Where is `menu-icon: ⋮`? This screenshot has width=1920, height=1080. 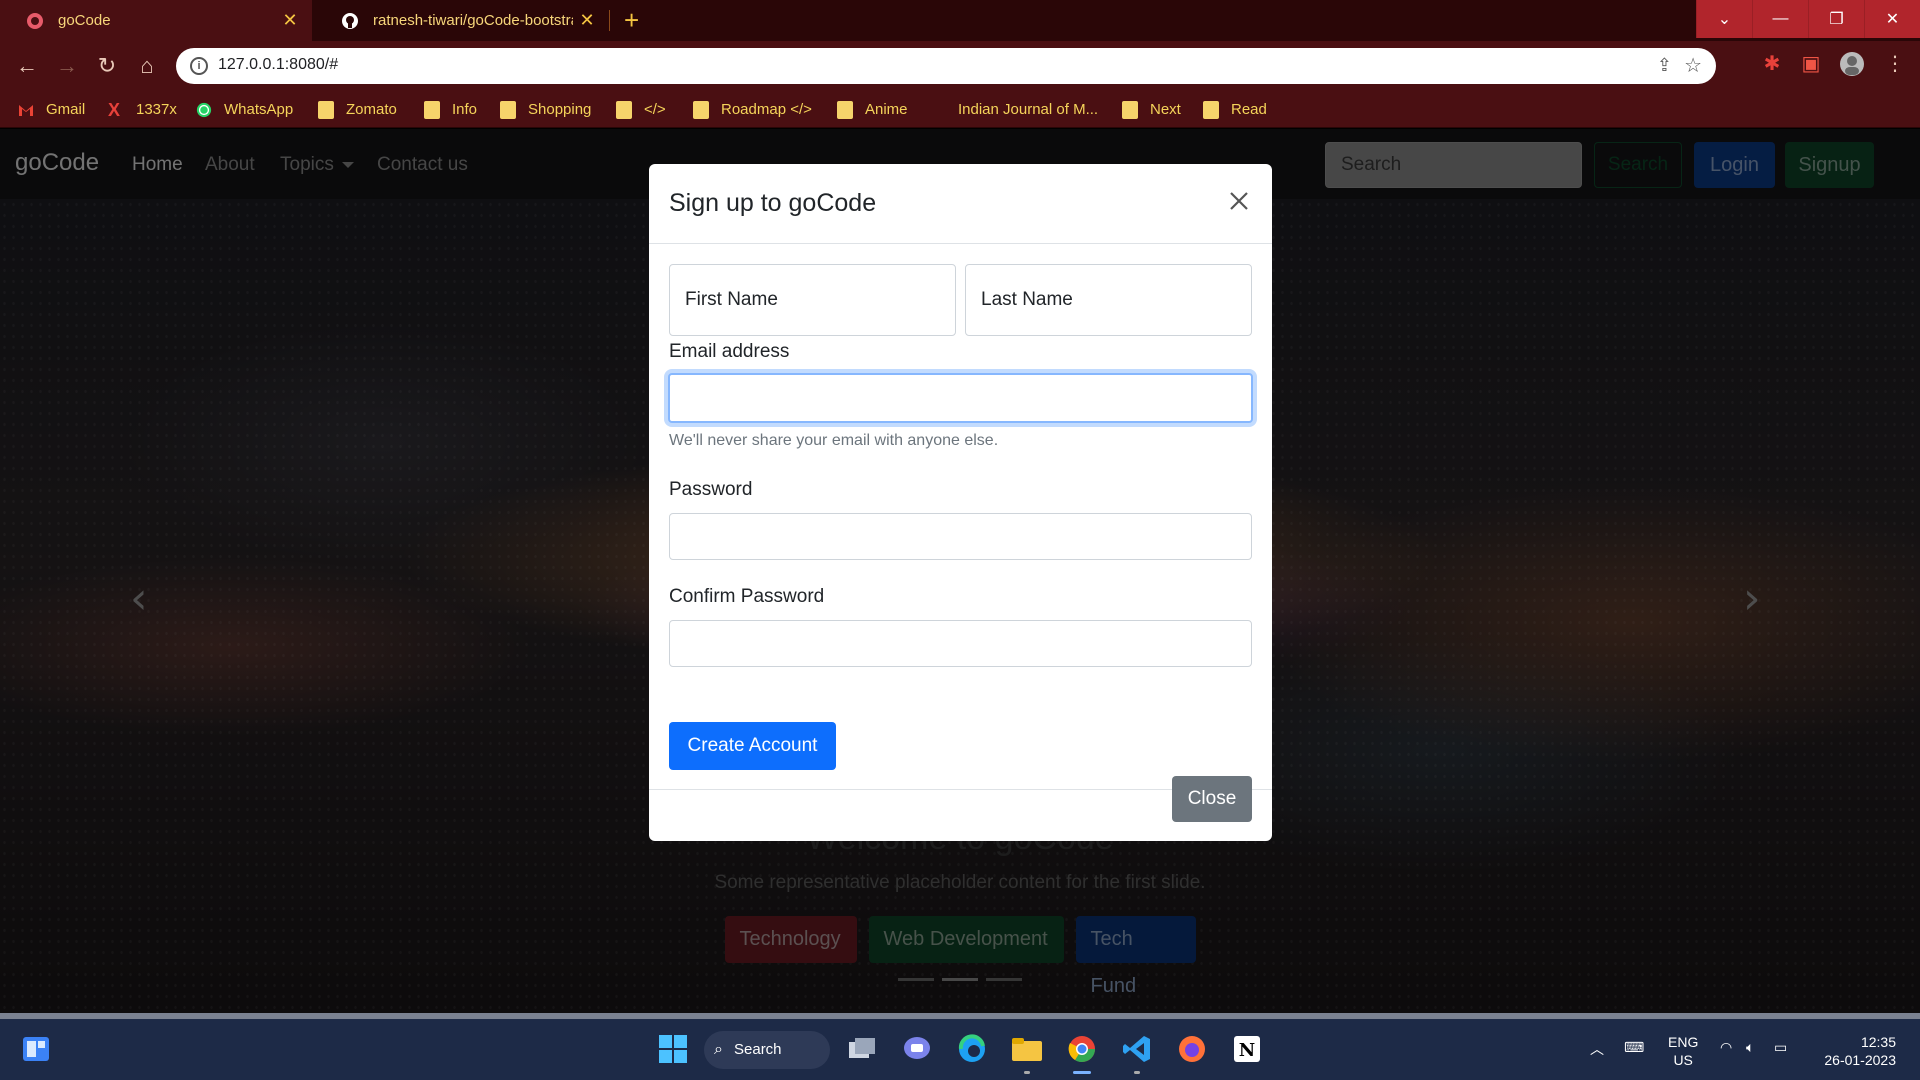 menu-icon: ⋮ is located at coordinates (1895, 63).